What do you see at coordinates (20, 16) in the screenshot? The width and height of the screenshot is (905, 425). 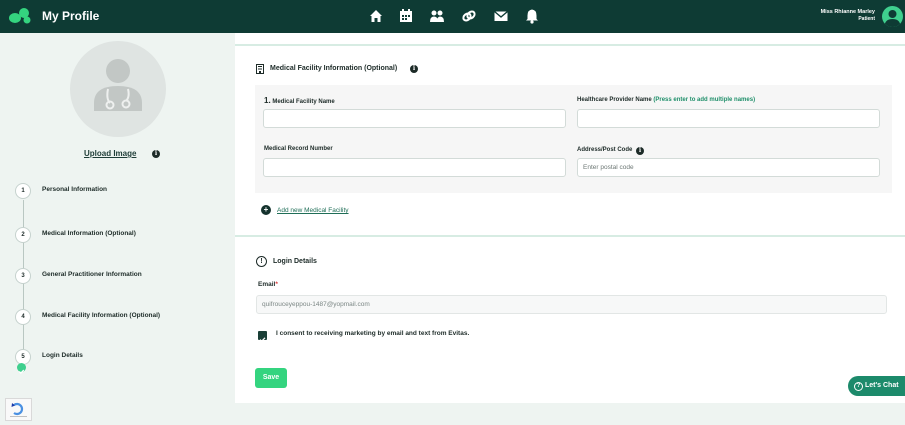 I see `app-logo-icon` at bounding box center [20, 16].